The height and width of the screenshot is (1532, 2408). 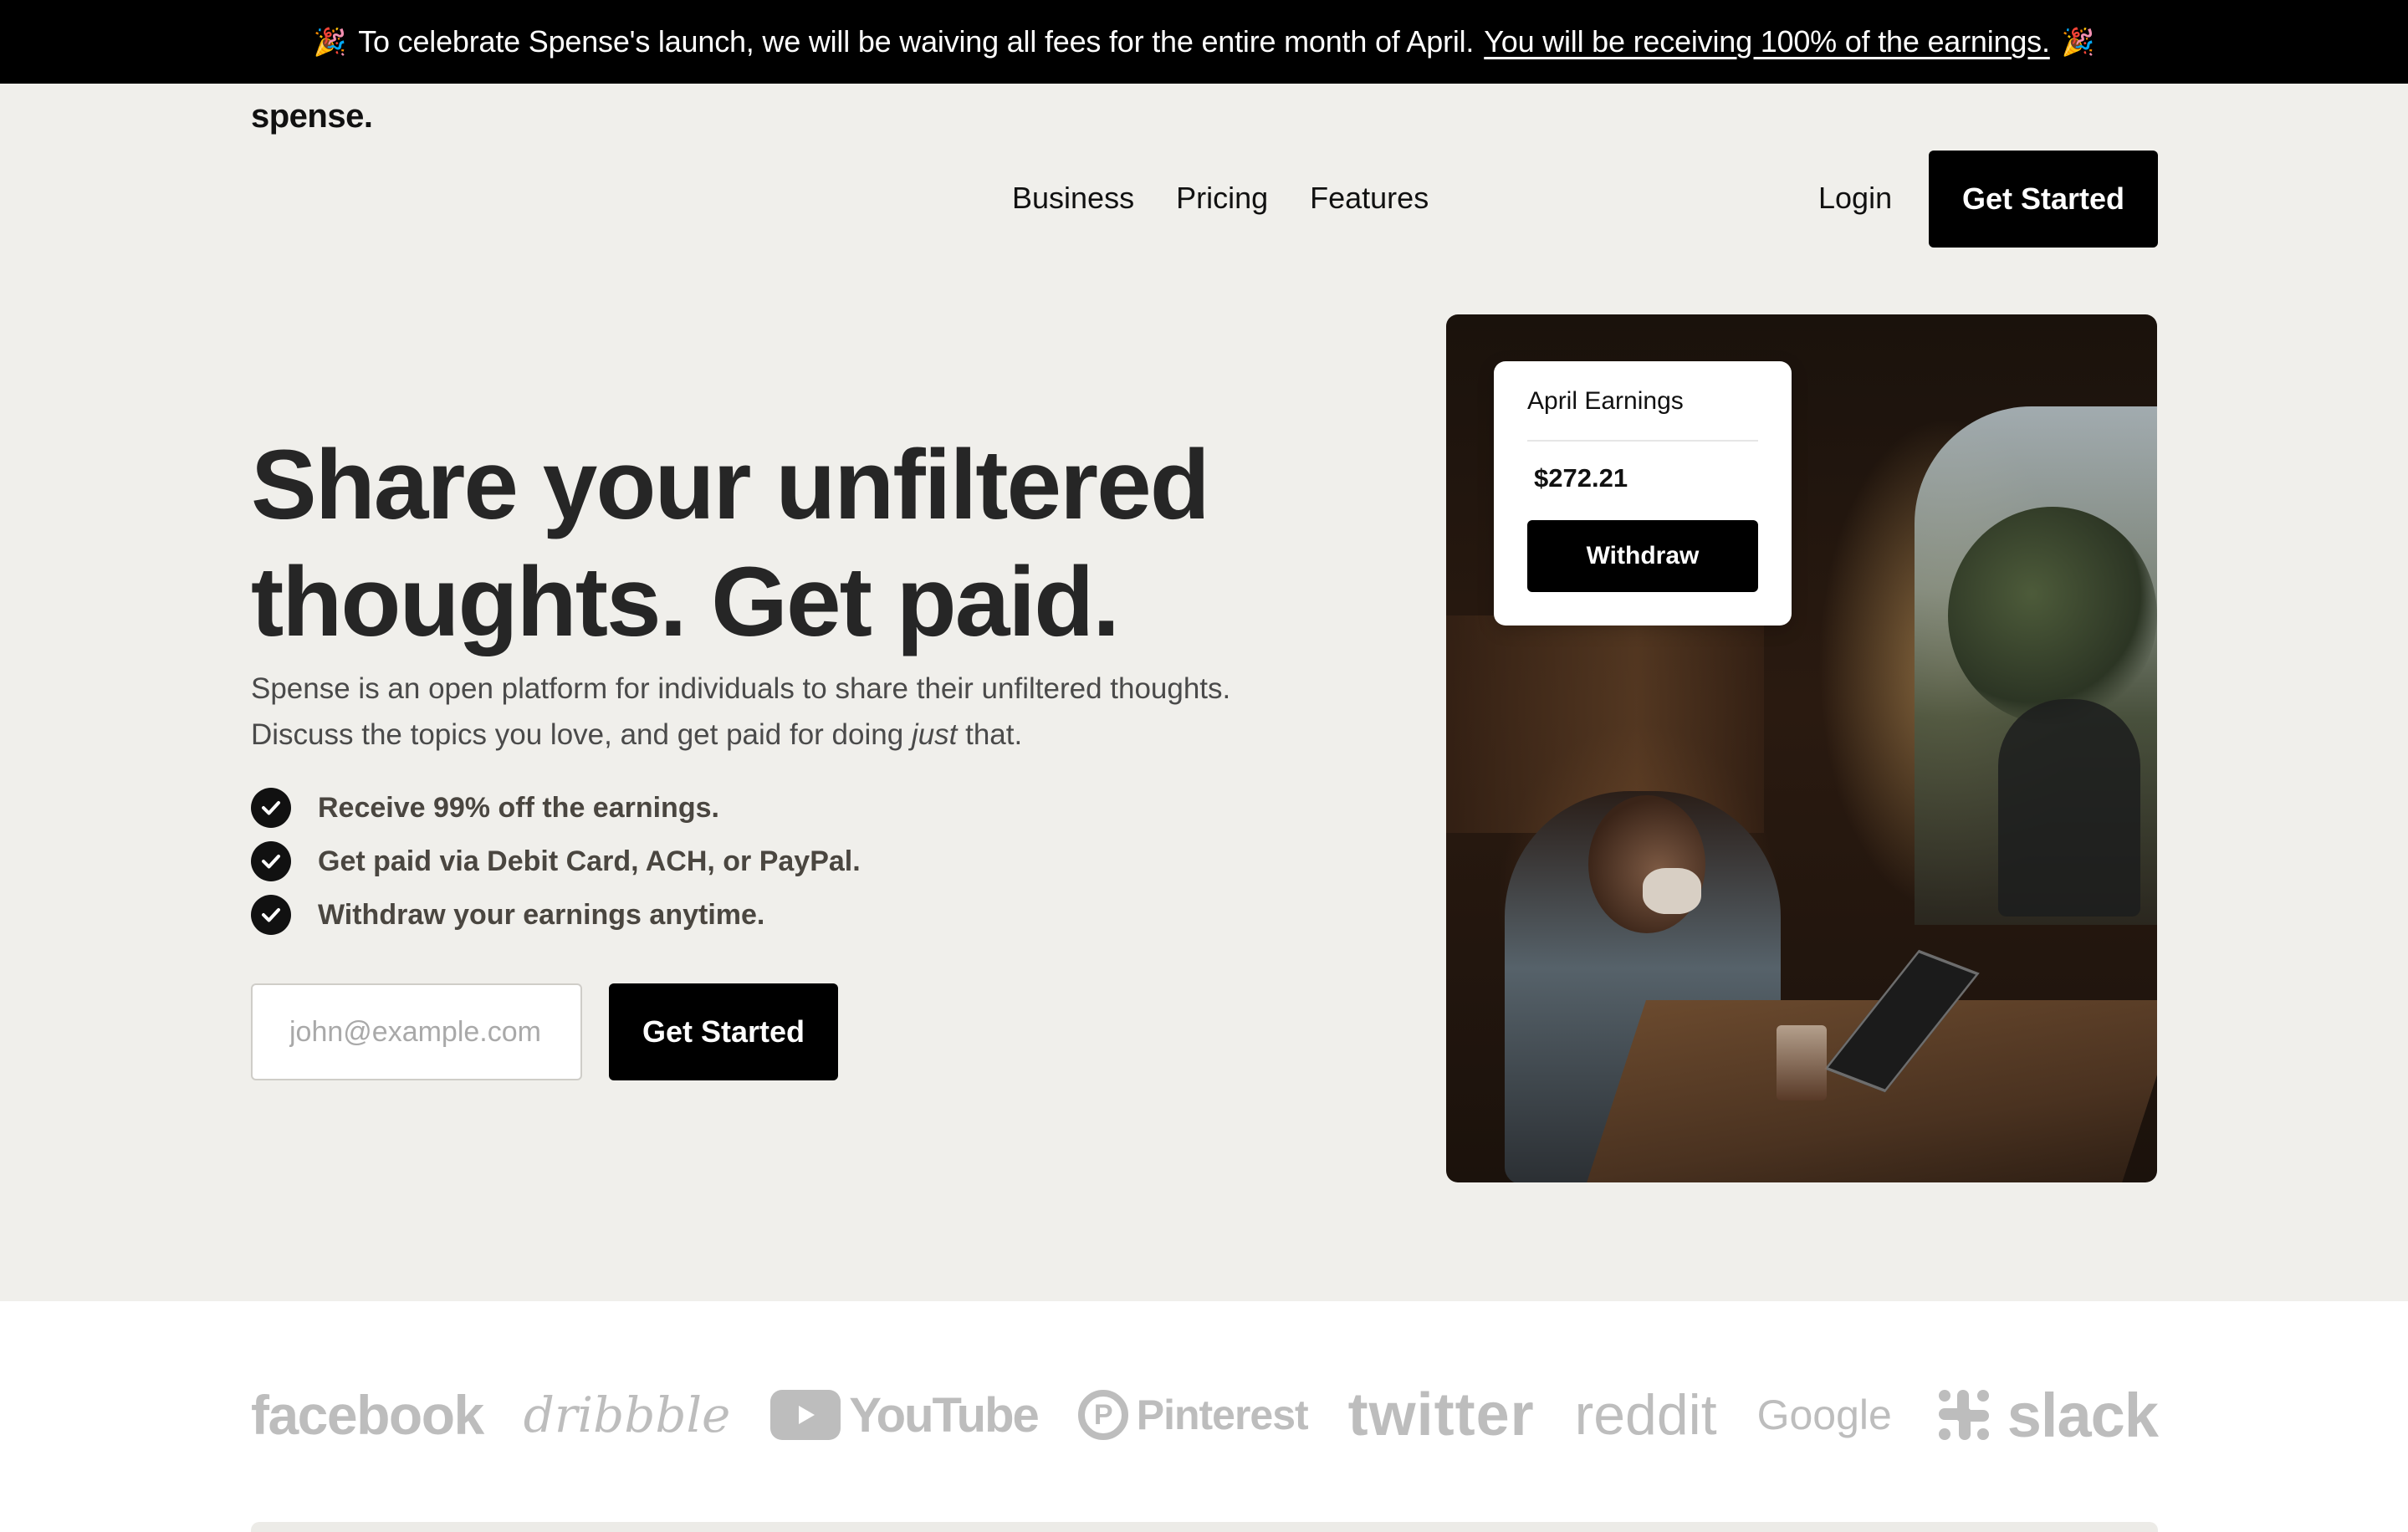 I want to click on facebook-logo: facebook, so click(x=367, y=1415).